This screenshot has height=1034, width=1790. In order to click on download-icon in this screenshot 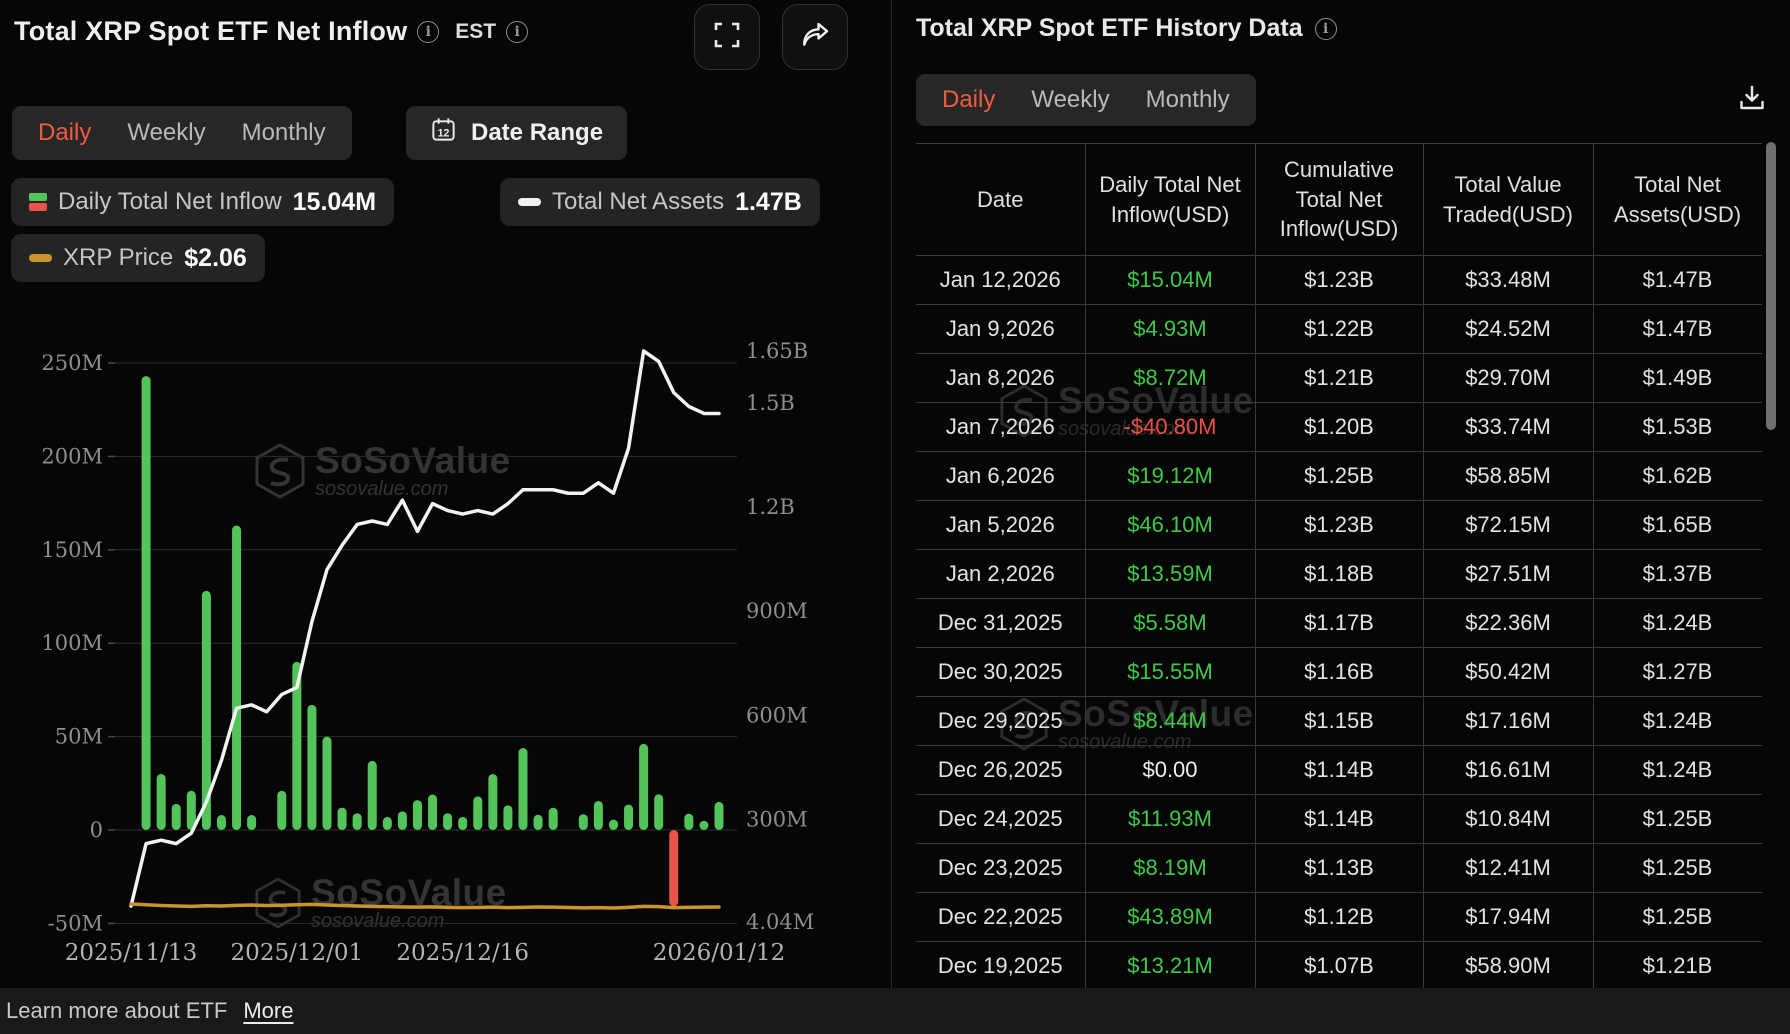, I will do `click(1752, 100)`.